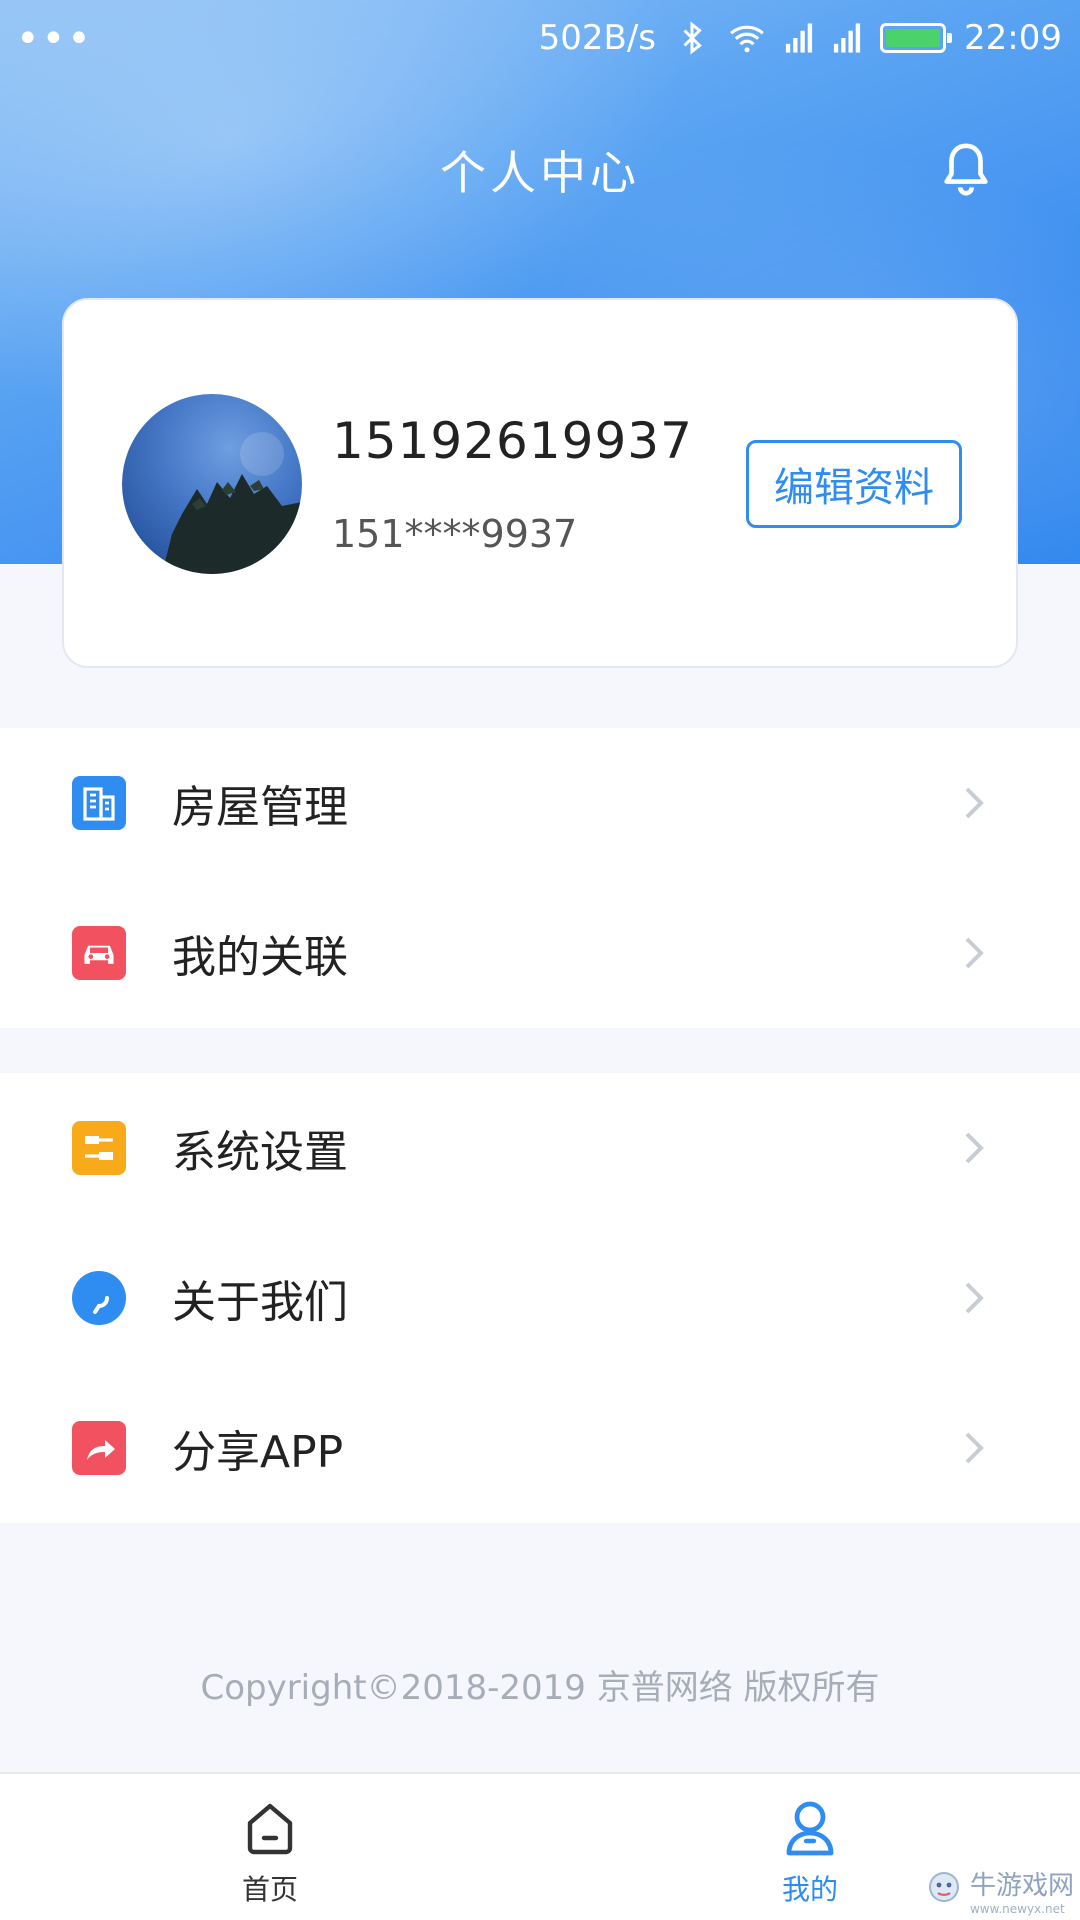 Image resolution: width=1080 pixels, height=1920 pixels. What do you see at coordinates (269, 1889) in the screenshot?
I see `tab-home-label: 首页` at bounding box center [269, 1889].